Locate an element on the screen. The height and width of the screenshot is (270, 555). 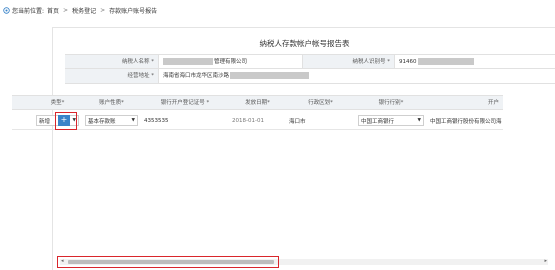
grid-header-bank-category: 银行行别* is located at coordinates (391, 103).